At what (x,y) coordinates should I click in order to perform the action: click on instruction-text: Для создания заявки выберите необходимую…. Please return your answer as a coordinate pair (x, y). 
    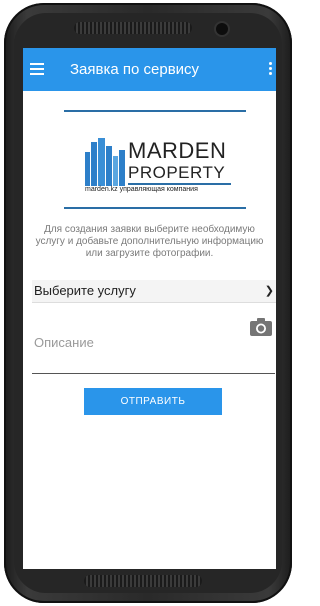
    Looking at the image, I should click on (149, 241).